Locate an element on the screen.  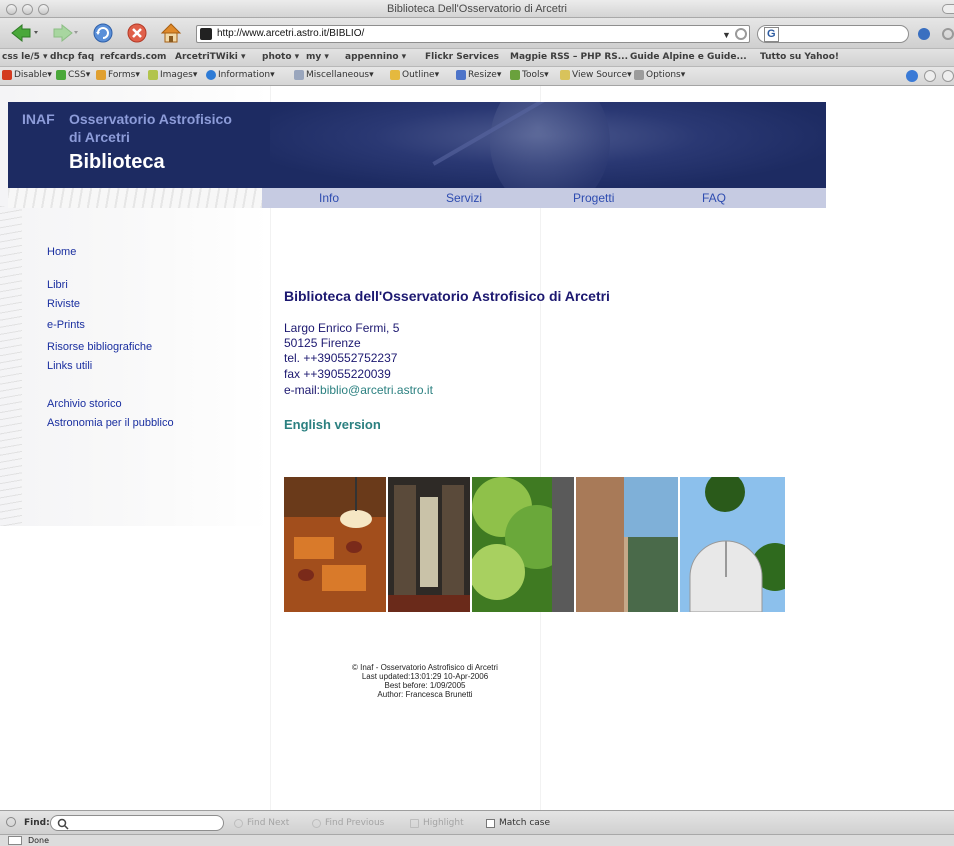
bookmark-item: Tutto su Yahoo! is located at coordinates (799, 57).